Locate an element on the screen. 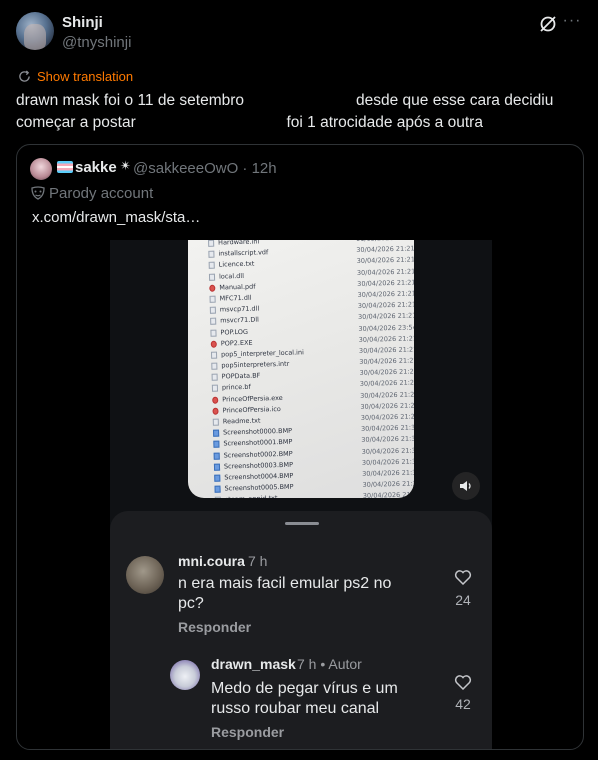 Image resolution: width=598 pixels, height=760 pixels. comment-text-line1: n era mais facil emular ps2 no is located at coordinates (285, 583).